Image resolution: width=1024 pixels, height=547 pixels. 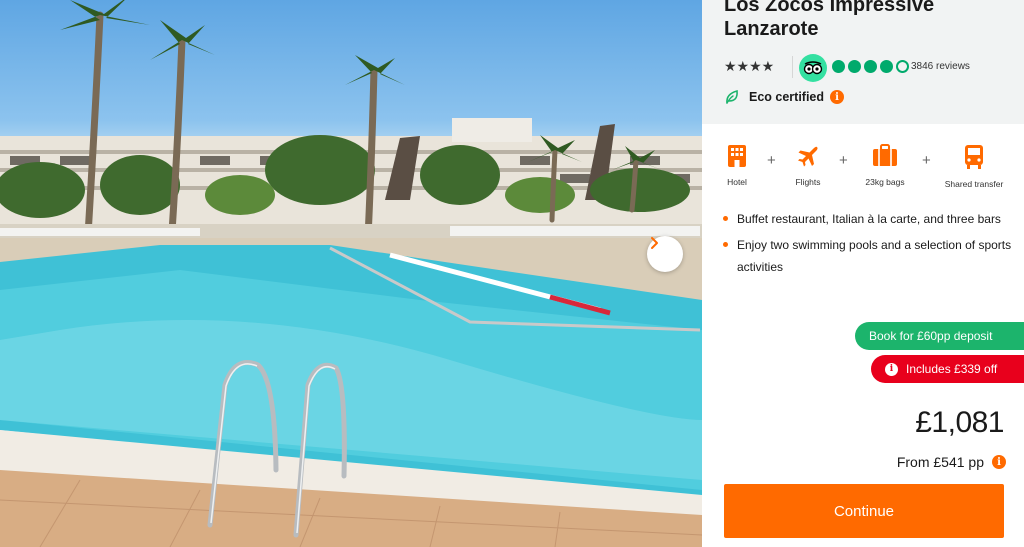 I want to click on include-hotel: Hotel, so click(x=737, y=165).